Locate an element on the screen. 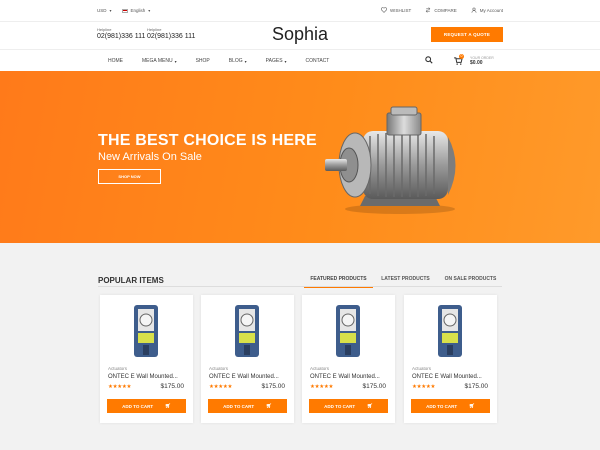 The image size is (600, 450). cart-button: 0 YOUR ORDER $0.00 is located at coordinates (474, 60).